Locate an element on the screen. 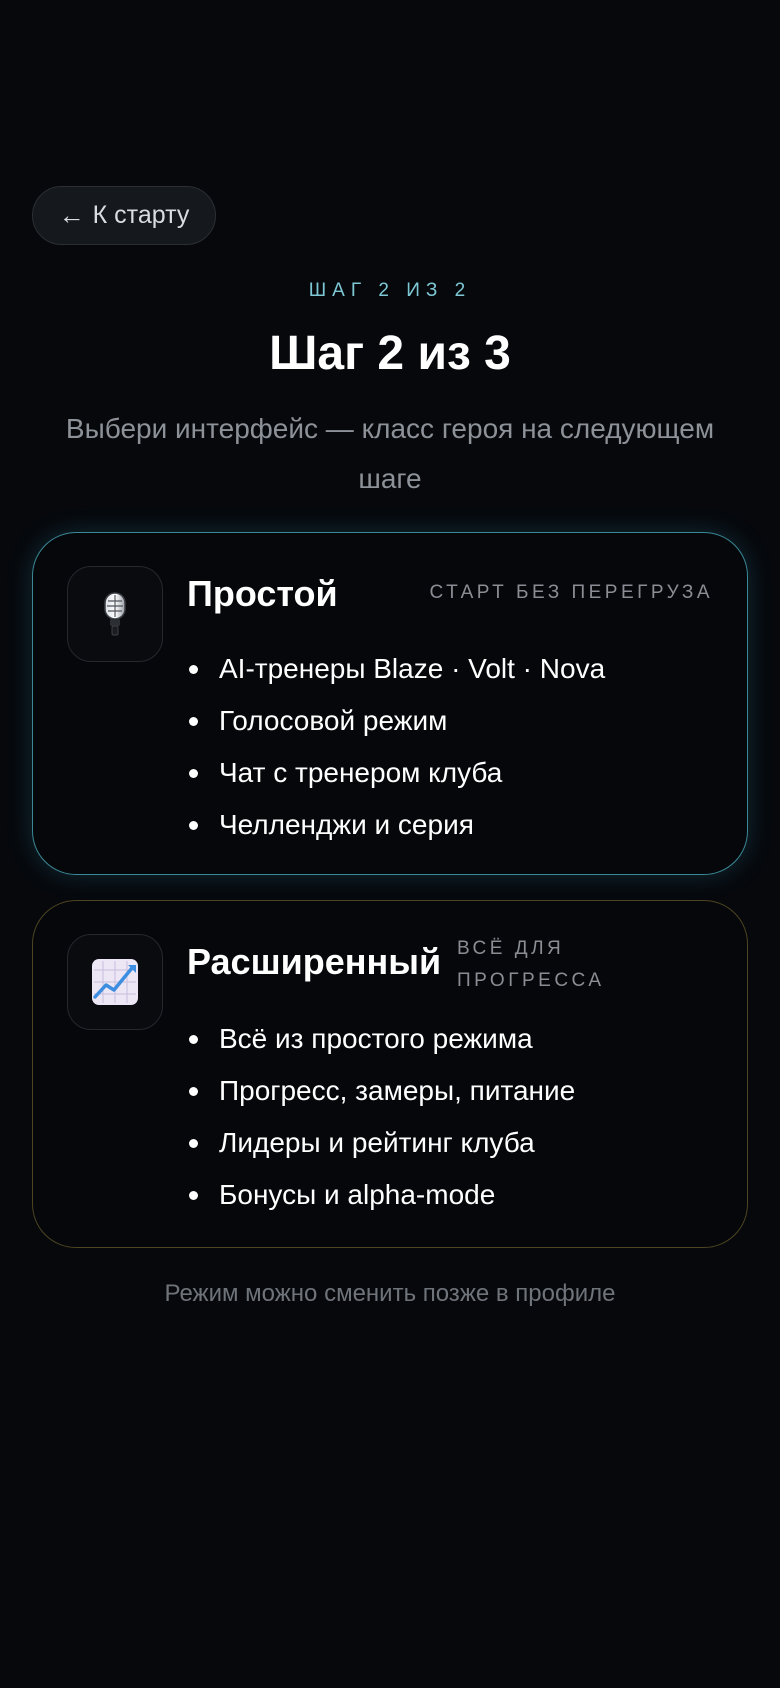 This screenshot has height=1688, width=780. feature-item: Челленджи и серия is located at coordinates (396, 825).